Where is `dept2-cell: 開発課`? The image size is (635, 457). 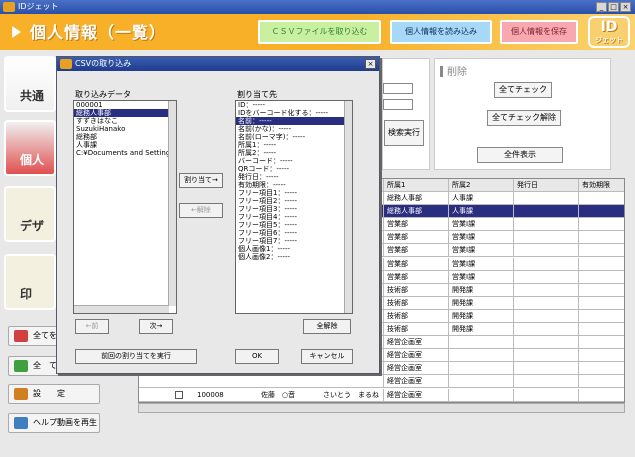 dept2-cell: 開発課 is located at coordinates (481, 302).